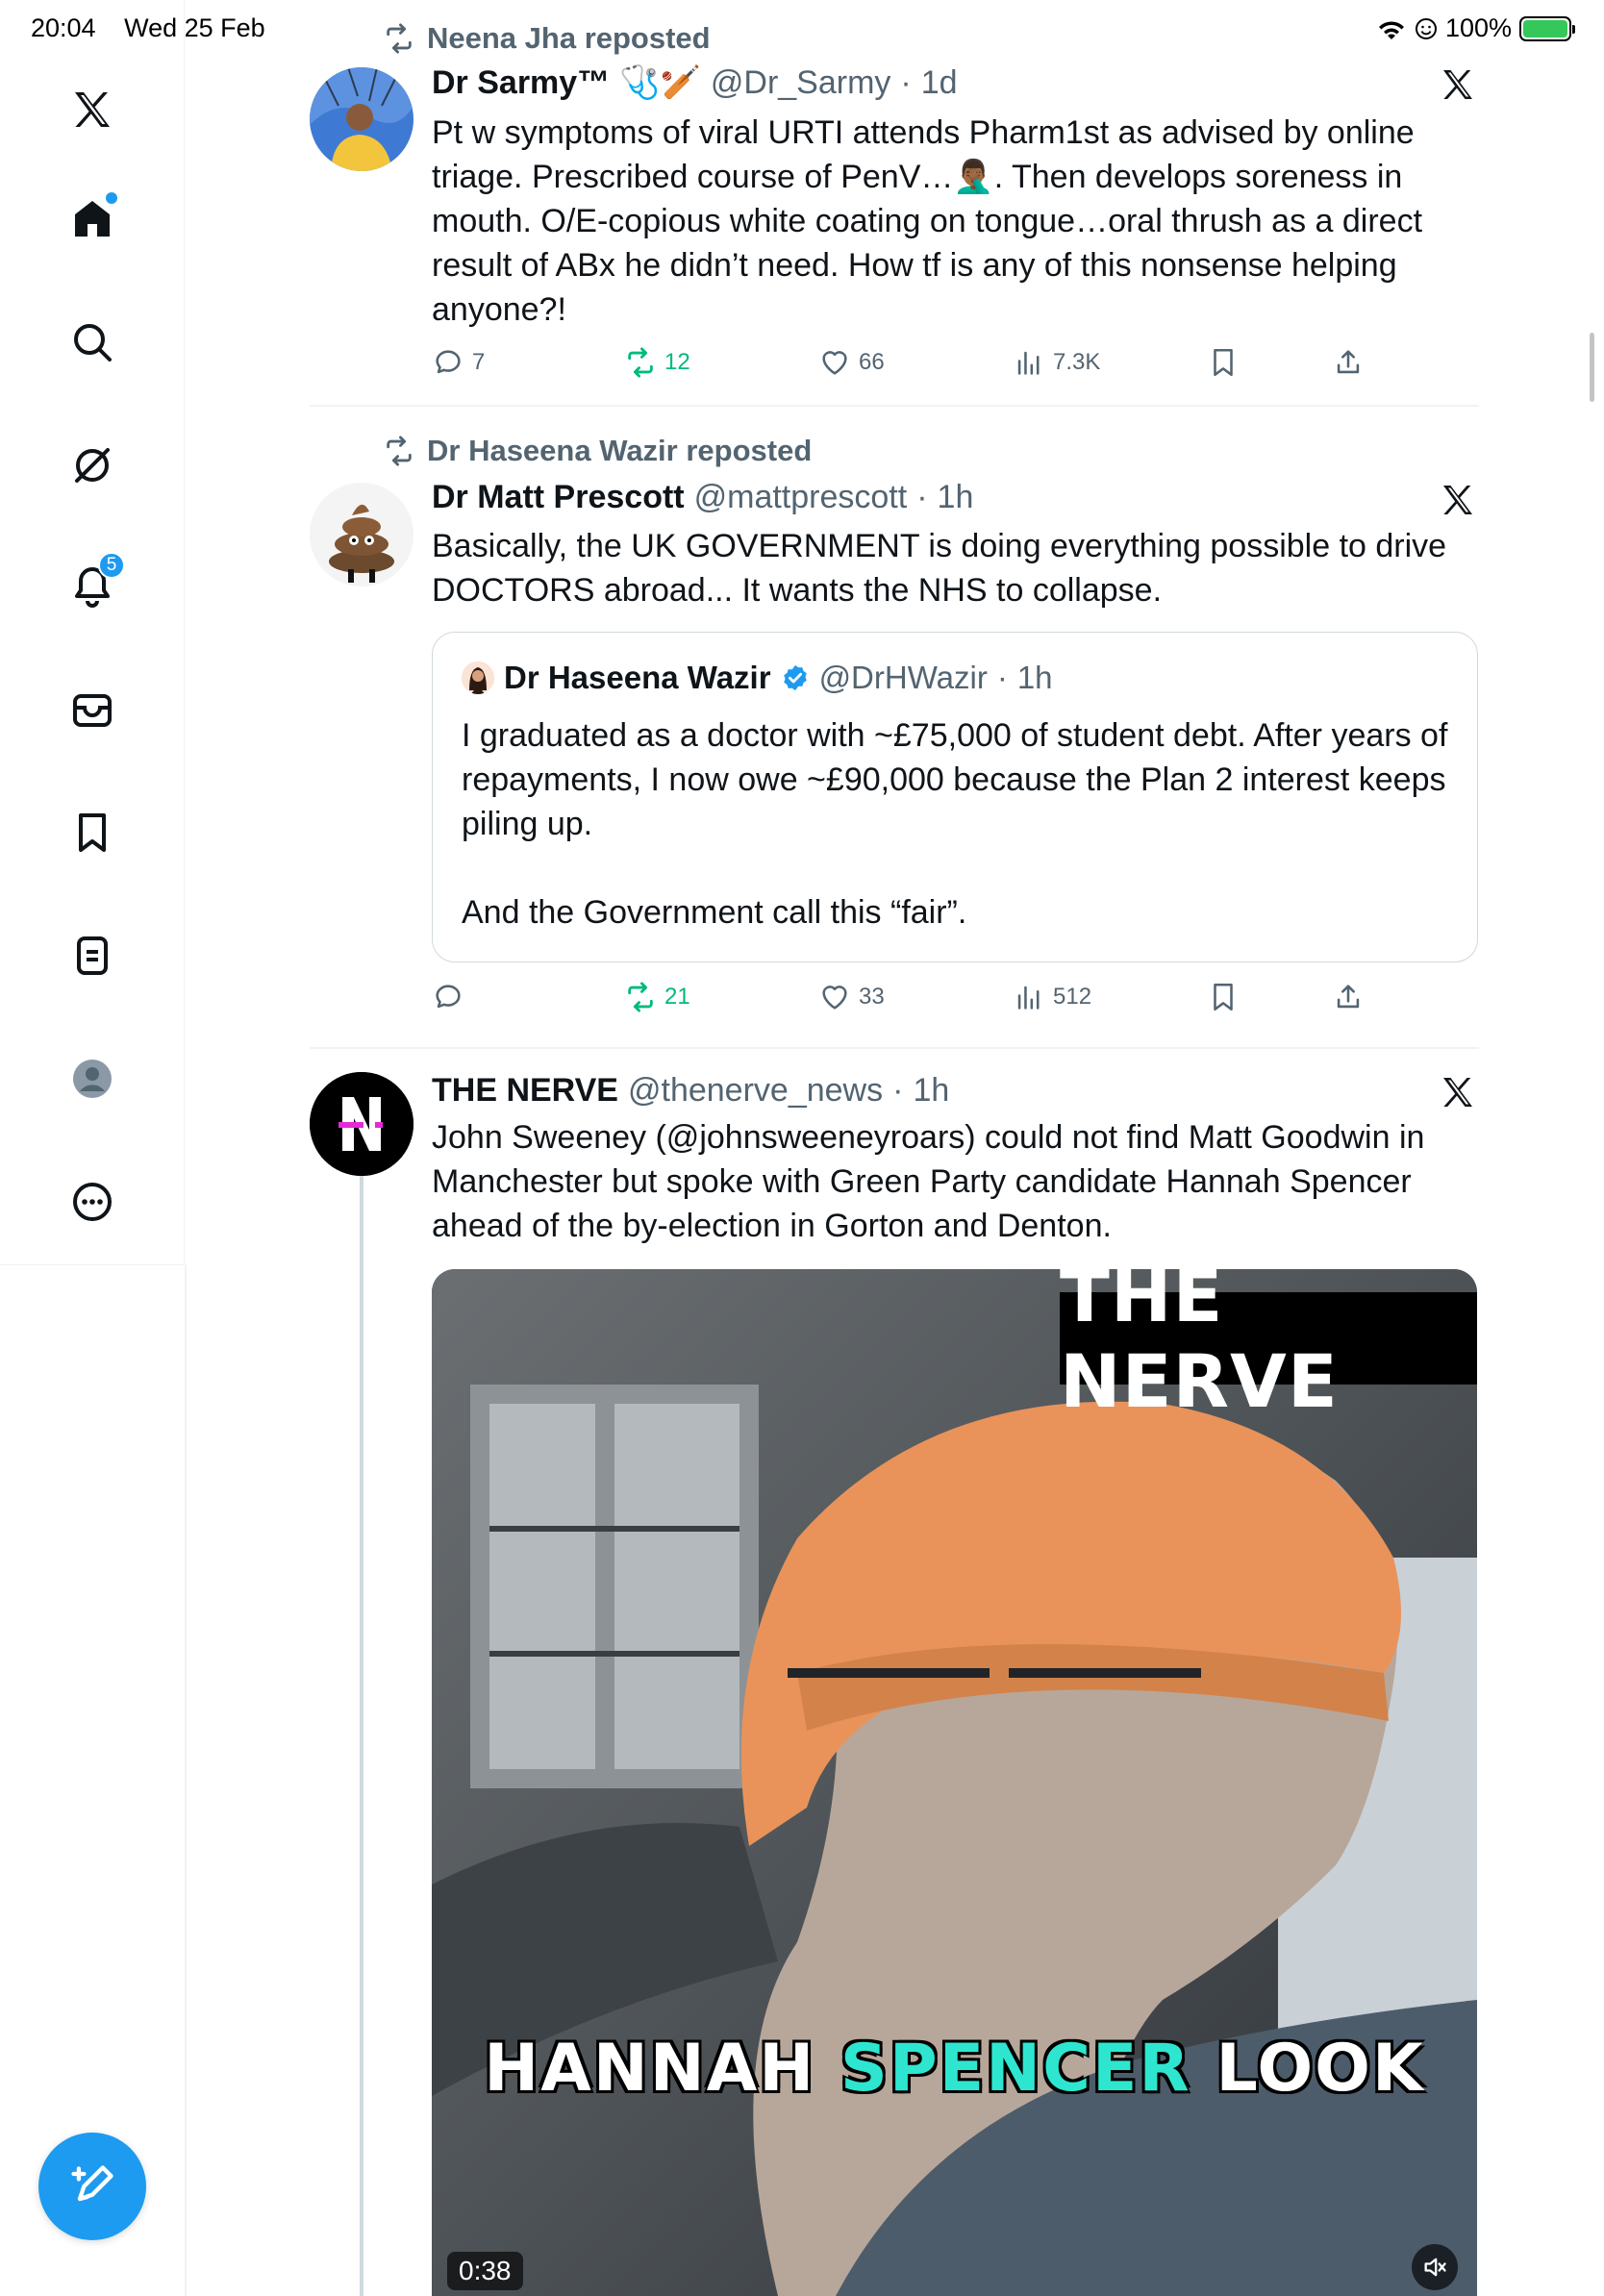  Describe the element at coordinates (1052, 997) in the screenshot. I see `views-button: 512` at that location.